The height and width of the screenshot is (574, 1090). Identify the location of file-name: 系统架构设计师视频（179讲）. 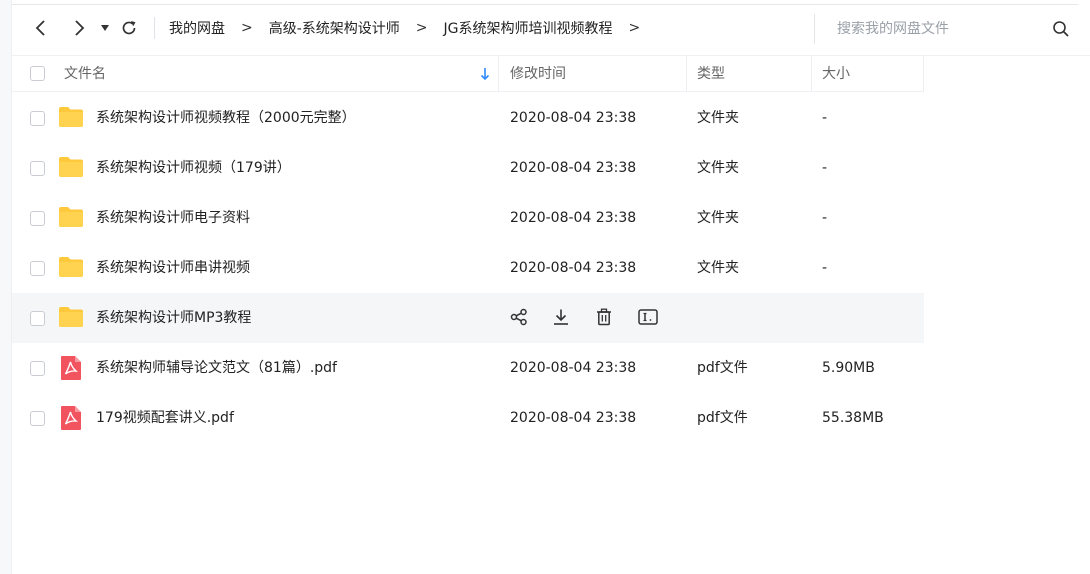
(193, 168).